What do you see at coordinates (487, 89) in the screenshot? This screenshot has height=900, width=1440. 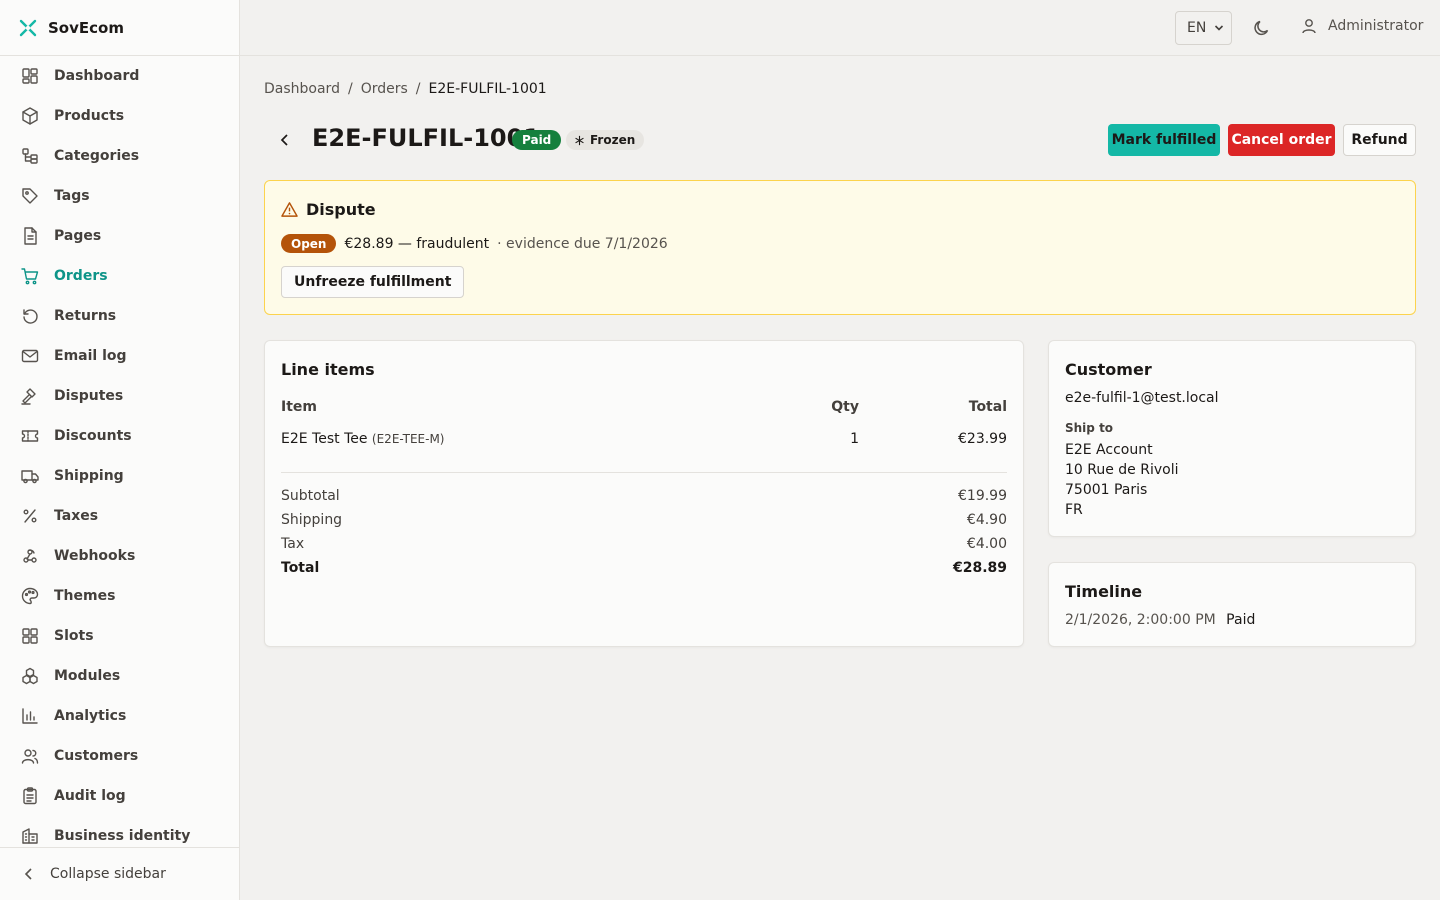 I see `breadcrumb-current: E2E-FULFIL-1001` at bounding box center [487, 89].